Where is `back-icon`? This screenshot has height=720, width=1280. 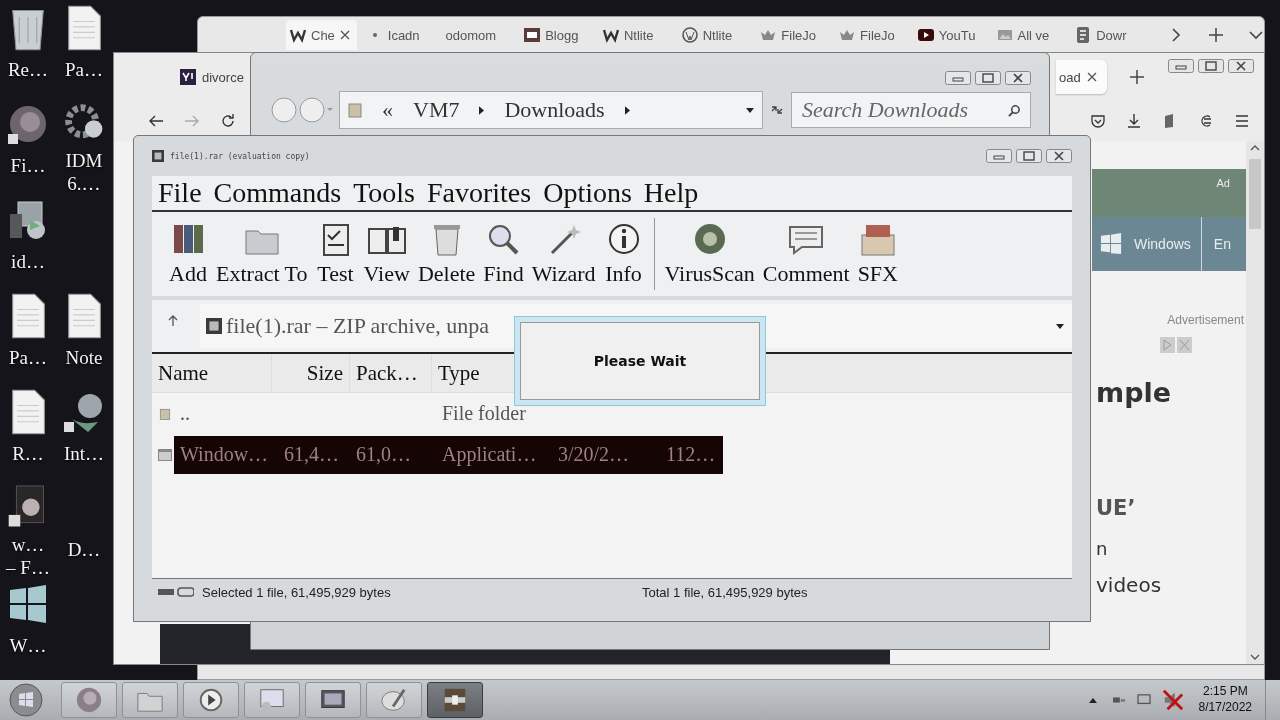 back-icon is located at coordinates (156, 121).